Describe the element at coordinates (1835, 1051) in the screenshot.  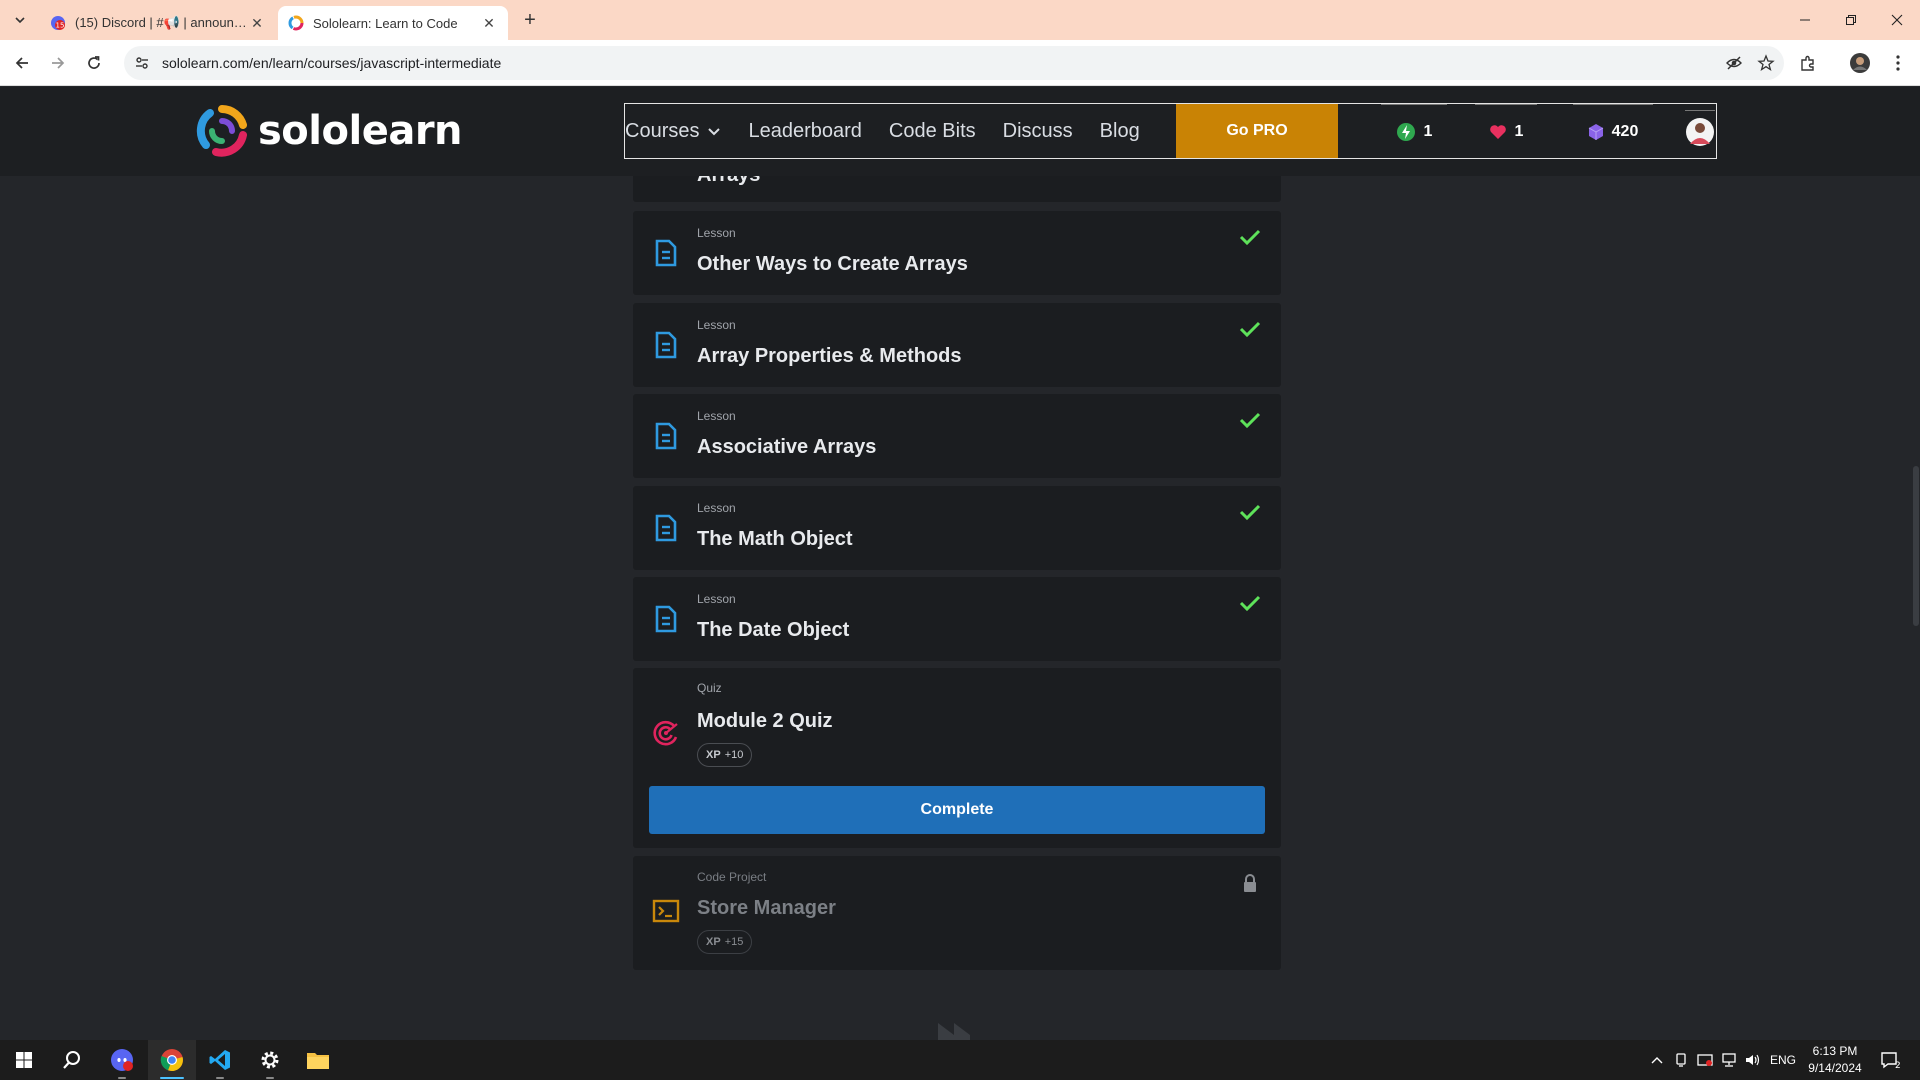
I see `clock-time: 6:13 PM` at that location.